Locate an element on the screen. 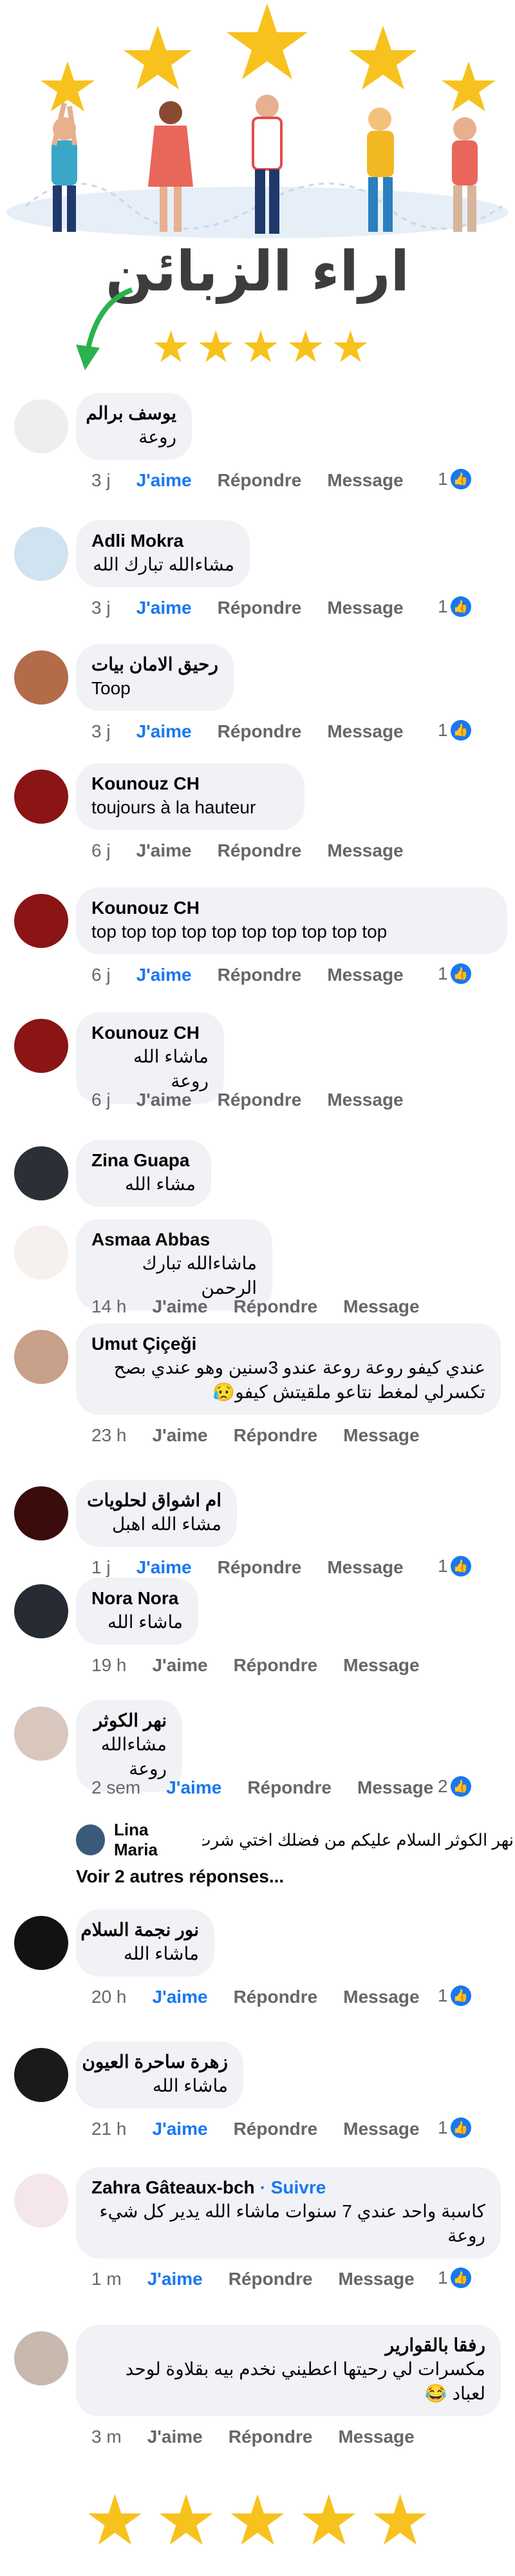 This screenshot has width=515, height=2576. comment-author: Nora Nora is located at coordinates (137, 1599).